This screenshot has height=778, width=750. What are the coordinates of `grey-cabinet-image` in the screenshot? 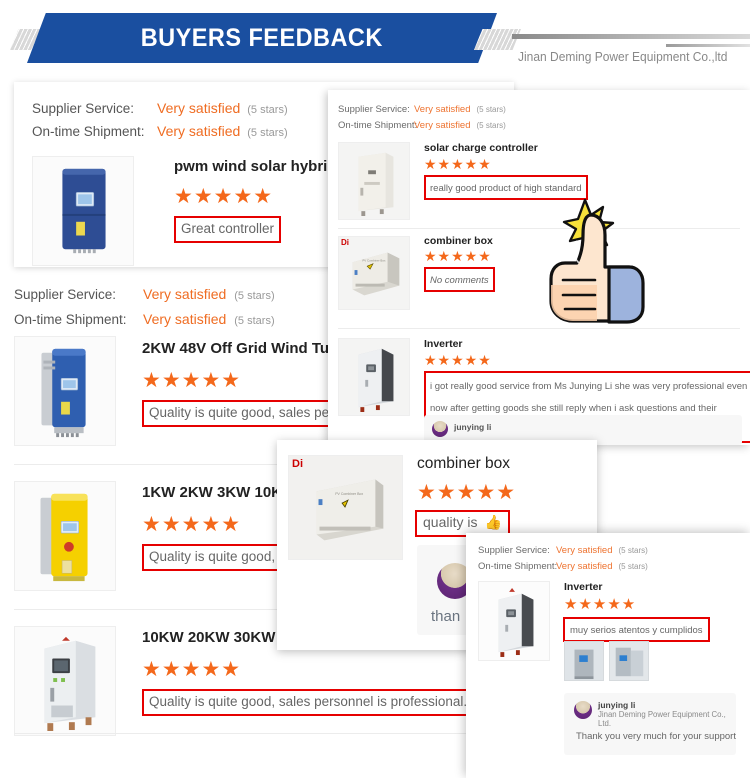 It's located at (65, 681).